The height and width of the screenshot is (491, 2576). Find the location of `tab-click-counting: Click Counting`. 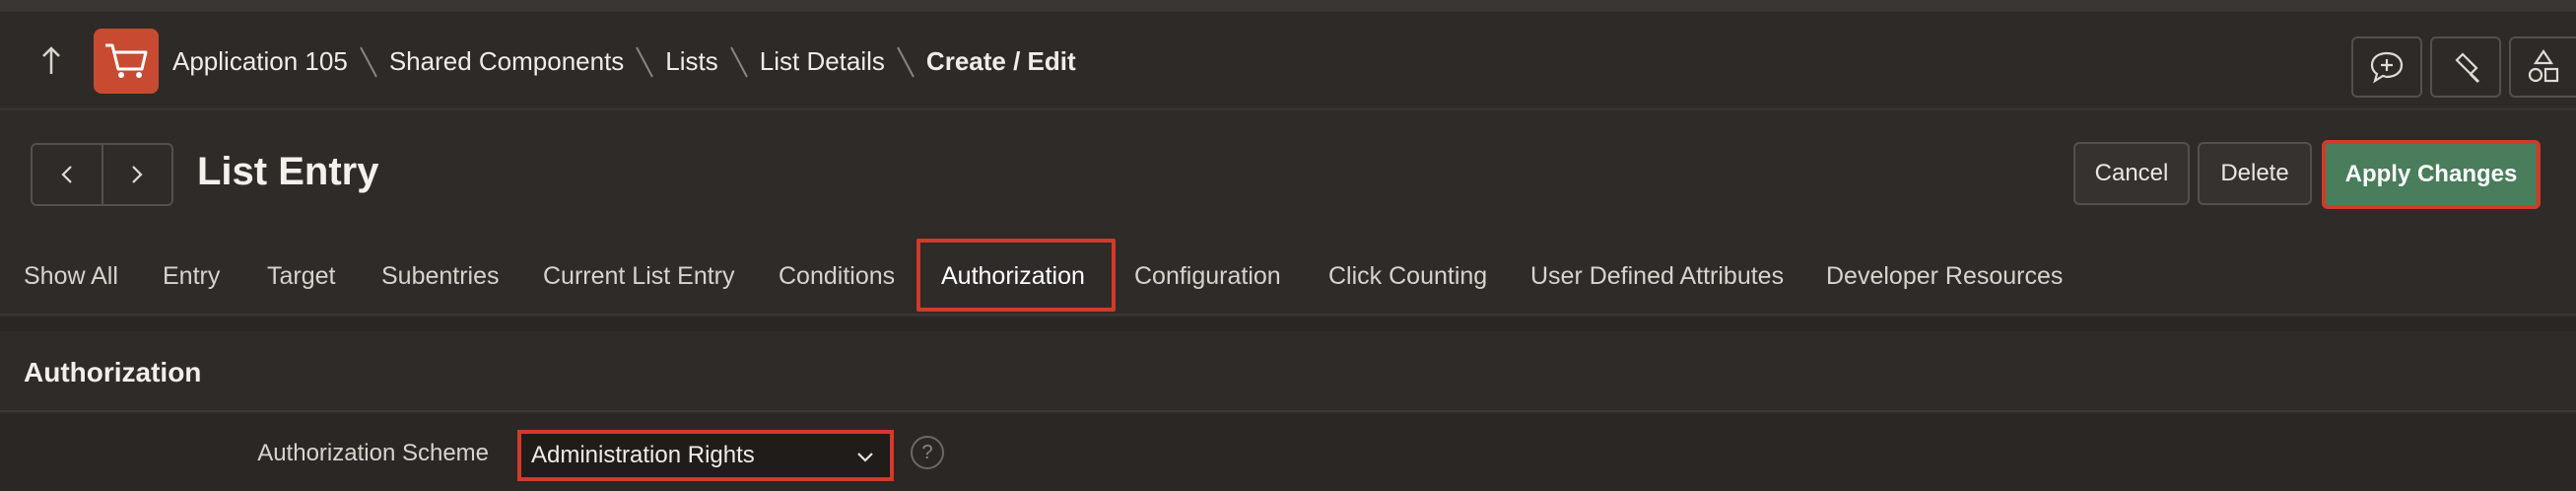

tab-click-counting: Click Counting is located at coordinates (1407, 276).